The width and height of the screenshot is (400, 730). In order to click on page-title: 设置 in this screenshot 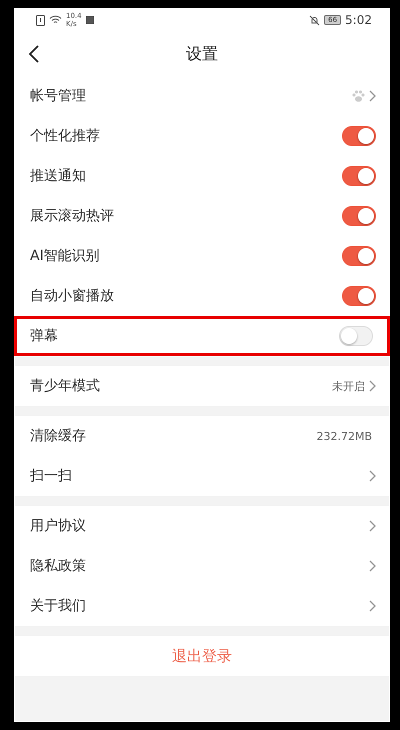, I will do `click(202, 54)`.